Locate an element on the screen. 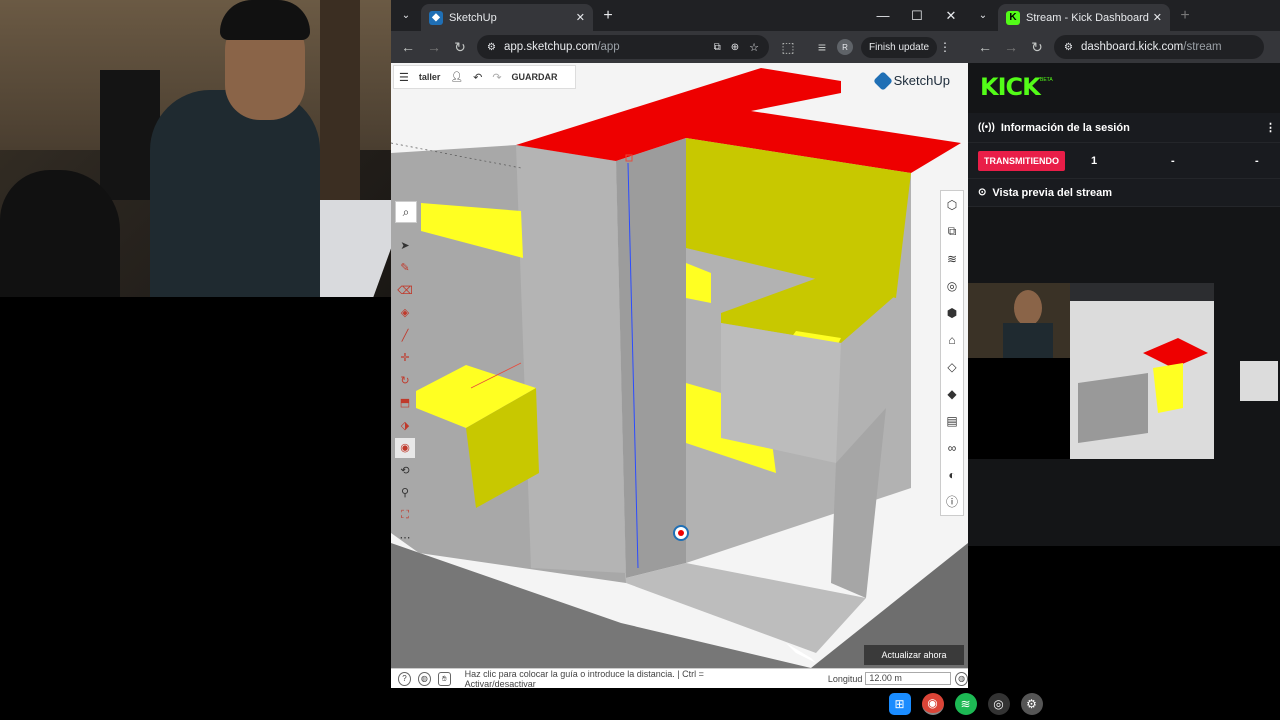 The height and width of the screenshot is (720, 1280). pencil-tool-icon: ✎ is located at coordinates (405, 268).